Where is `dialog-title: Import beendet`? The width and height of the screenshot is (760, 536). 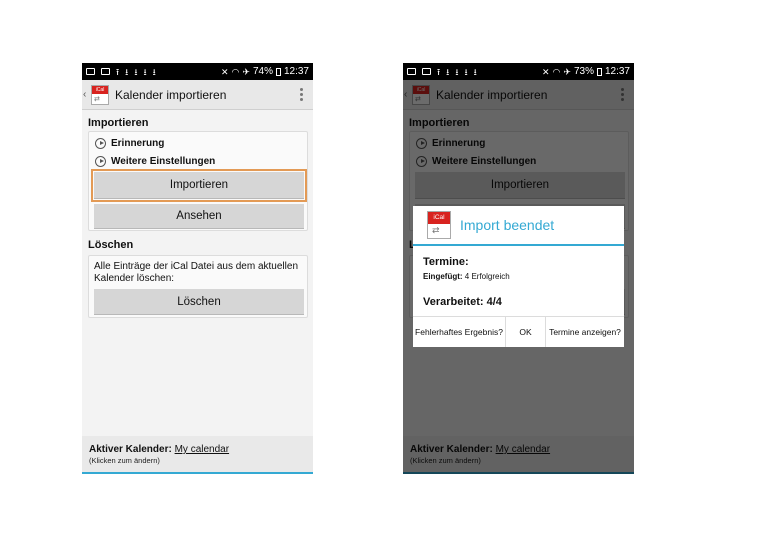 dialog-title: Import beendet is located at coordinates (507, 225).